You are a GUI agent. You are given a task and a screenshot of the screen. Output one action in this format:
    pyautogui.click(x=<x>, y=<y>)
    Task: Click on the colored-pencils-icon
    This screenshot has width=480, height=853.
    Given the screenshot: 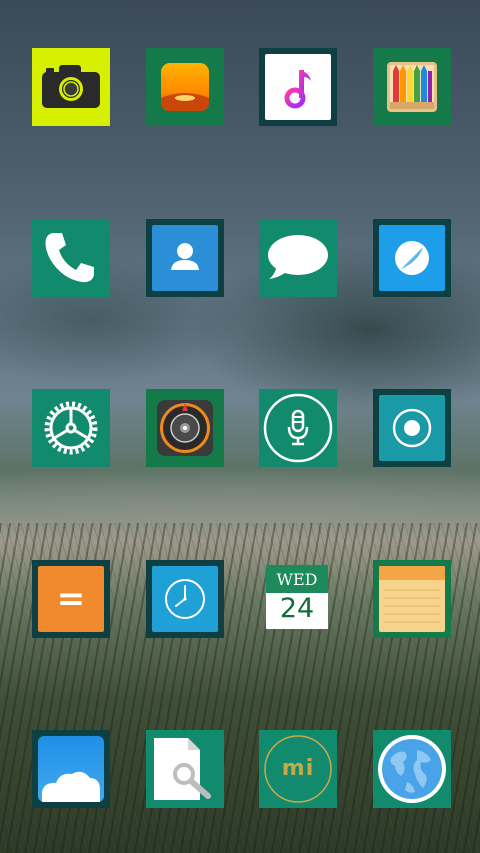 What is the action you would take?
    pyautogui.click(x=412, y=87)
    